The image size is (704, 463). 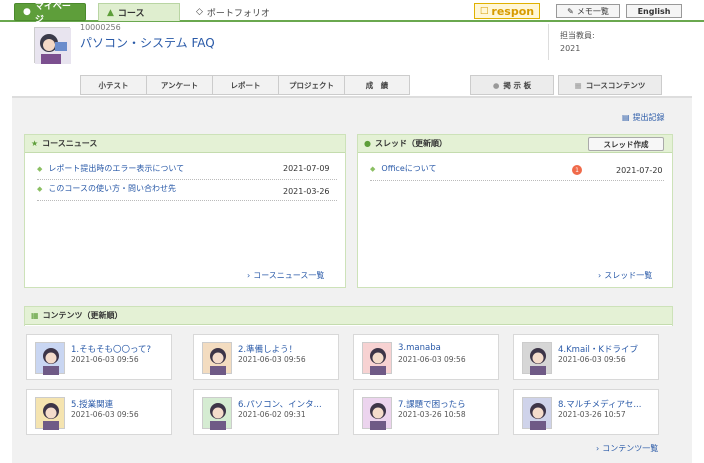 I want to click on course-avatar, so click(x=52, y=45).